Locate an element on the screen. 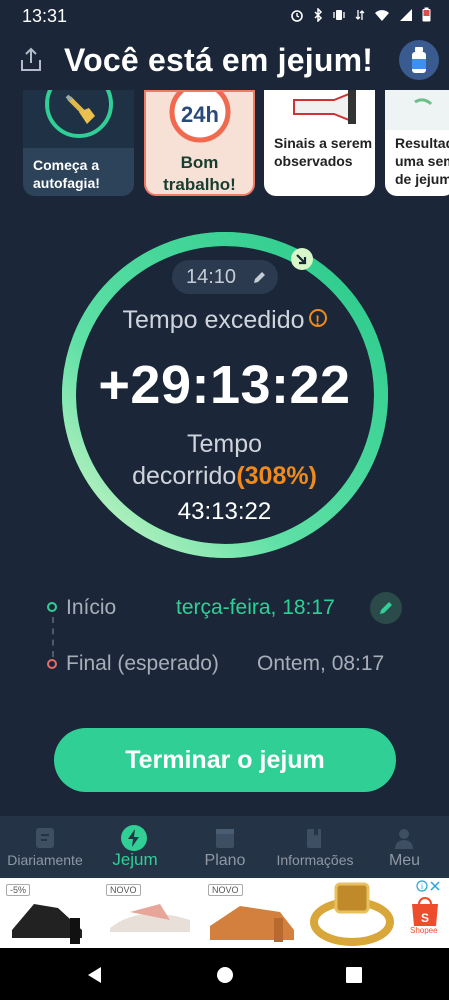 The height and width of the screenshot is (1000, 449). tab-label: Diariamente is located at coordinates (45, 860).